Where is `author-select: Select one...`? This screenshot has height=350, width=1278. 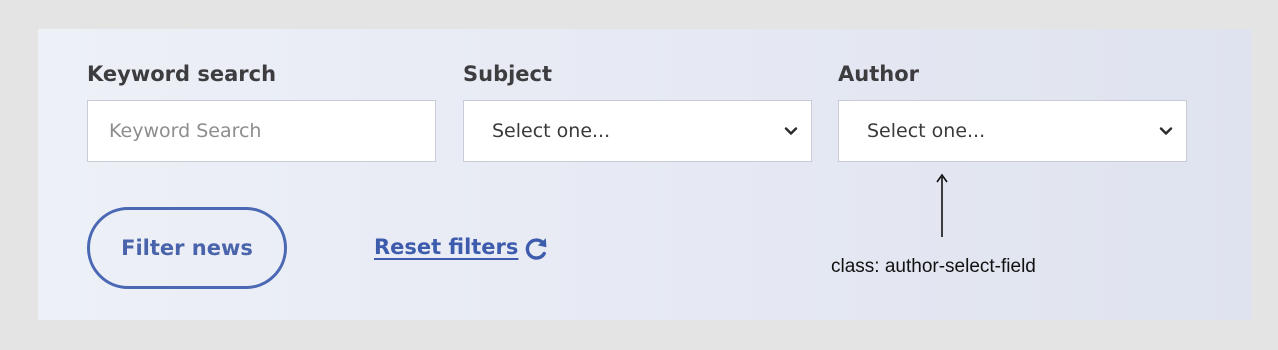
author-select: Select one... is located at coordinates (1012, 131).